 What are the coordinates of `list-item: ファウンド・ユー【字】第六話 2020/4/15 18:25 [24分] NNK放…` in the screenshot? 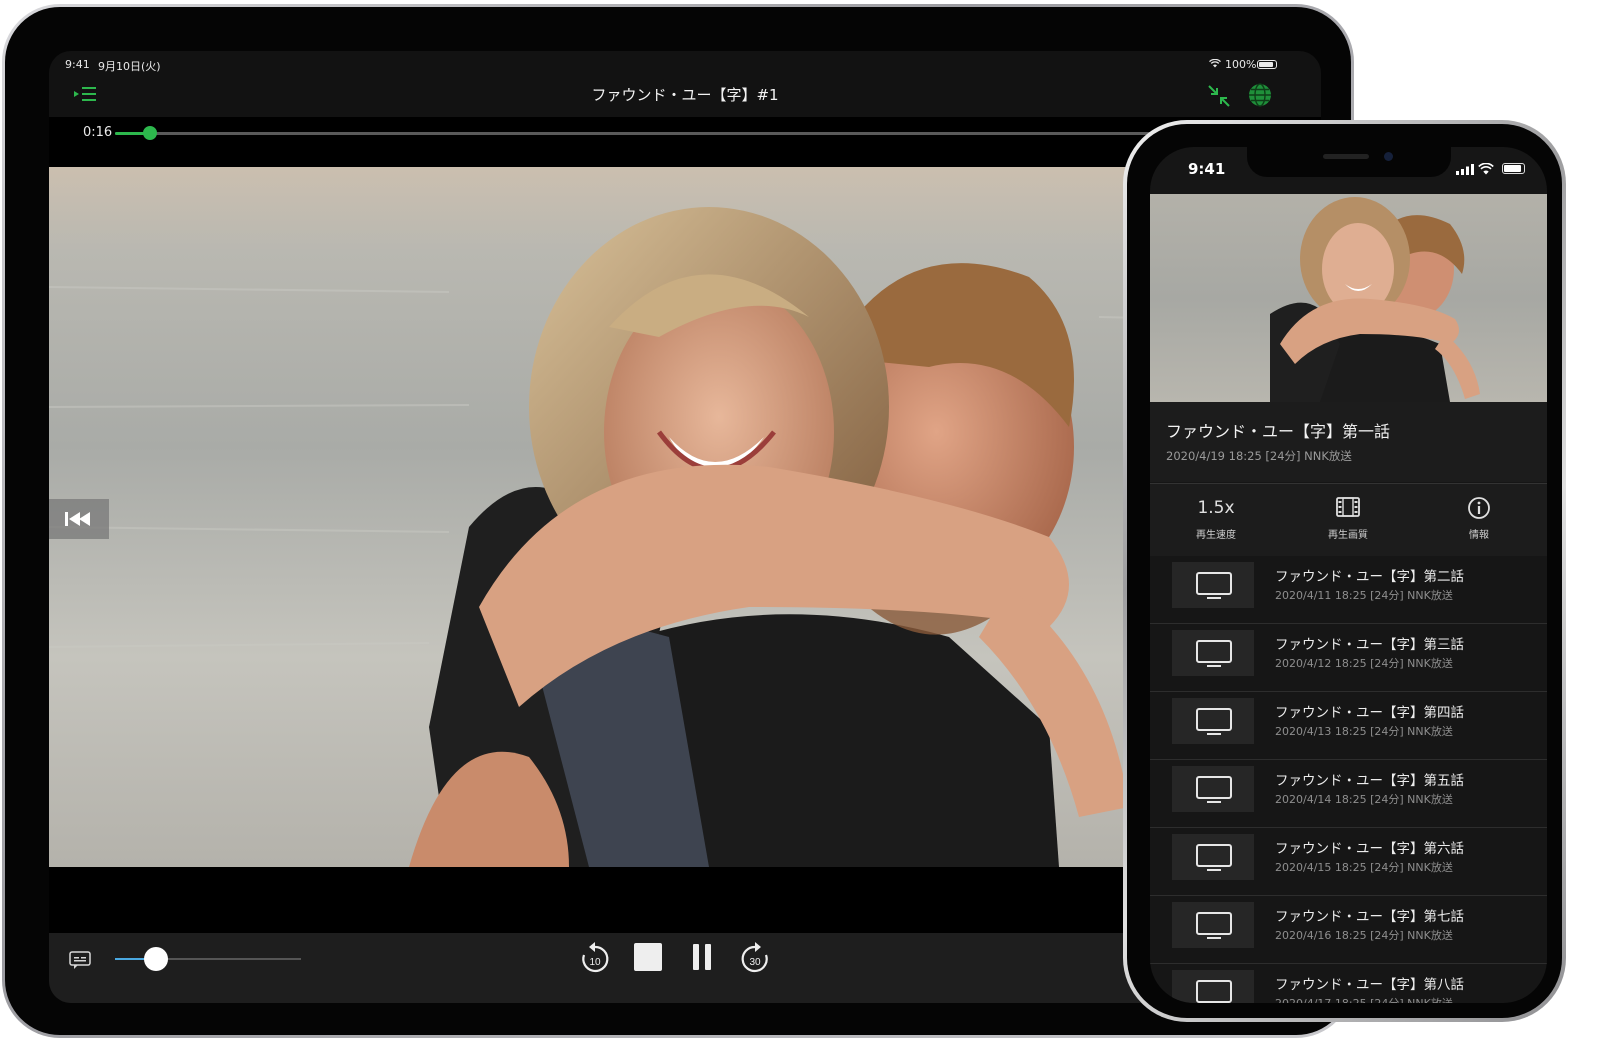 It's located at (1348, 862).